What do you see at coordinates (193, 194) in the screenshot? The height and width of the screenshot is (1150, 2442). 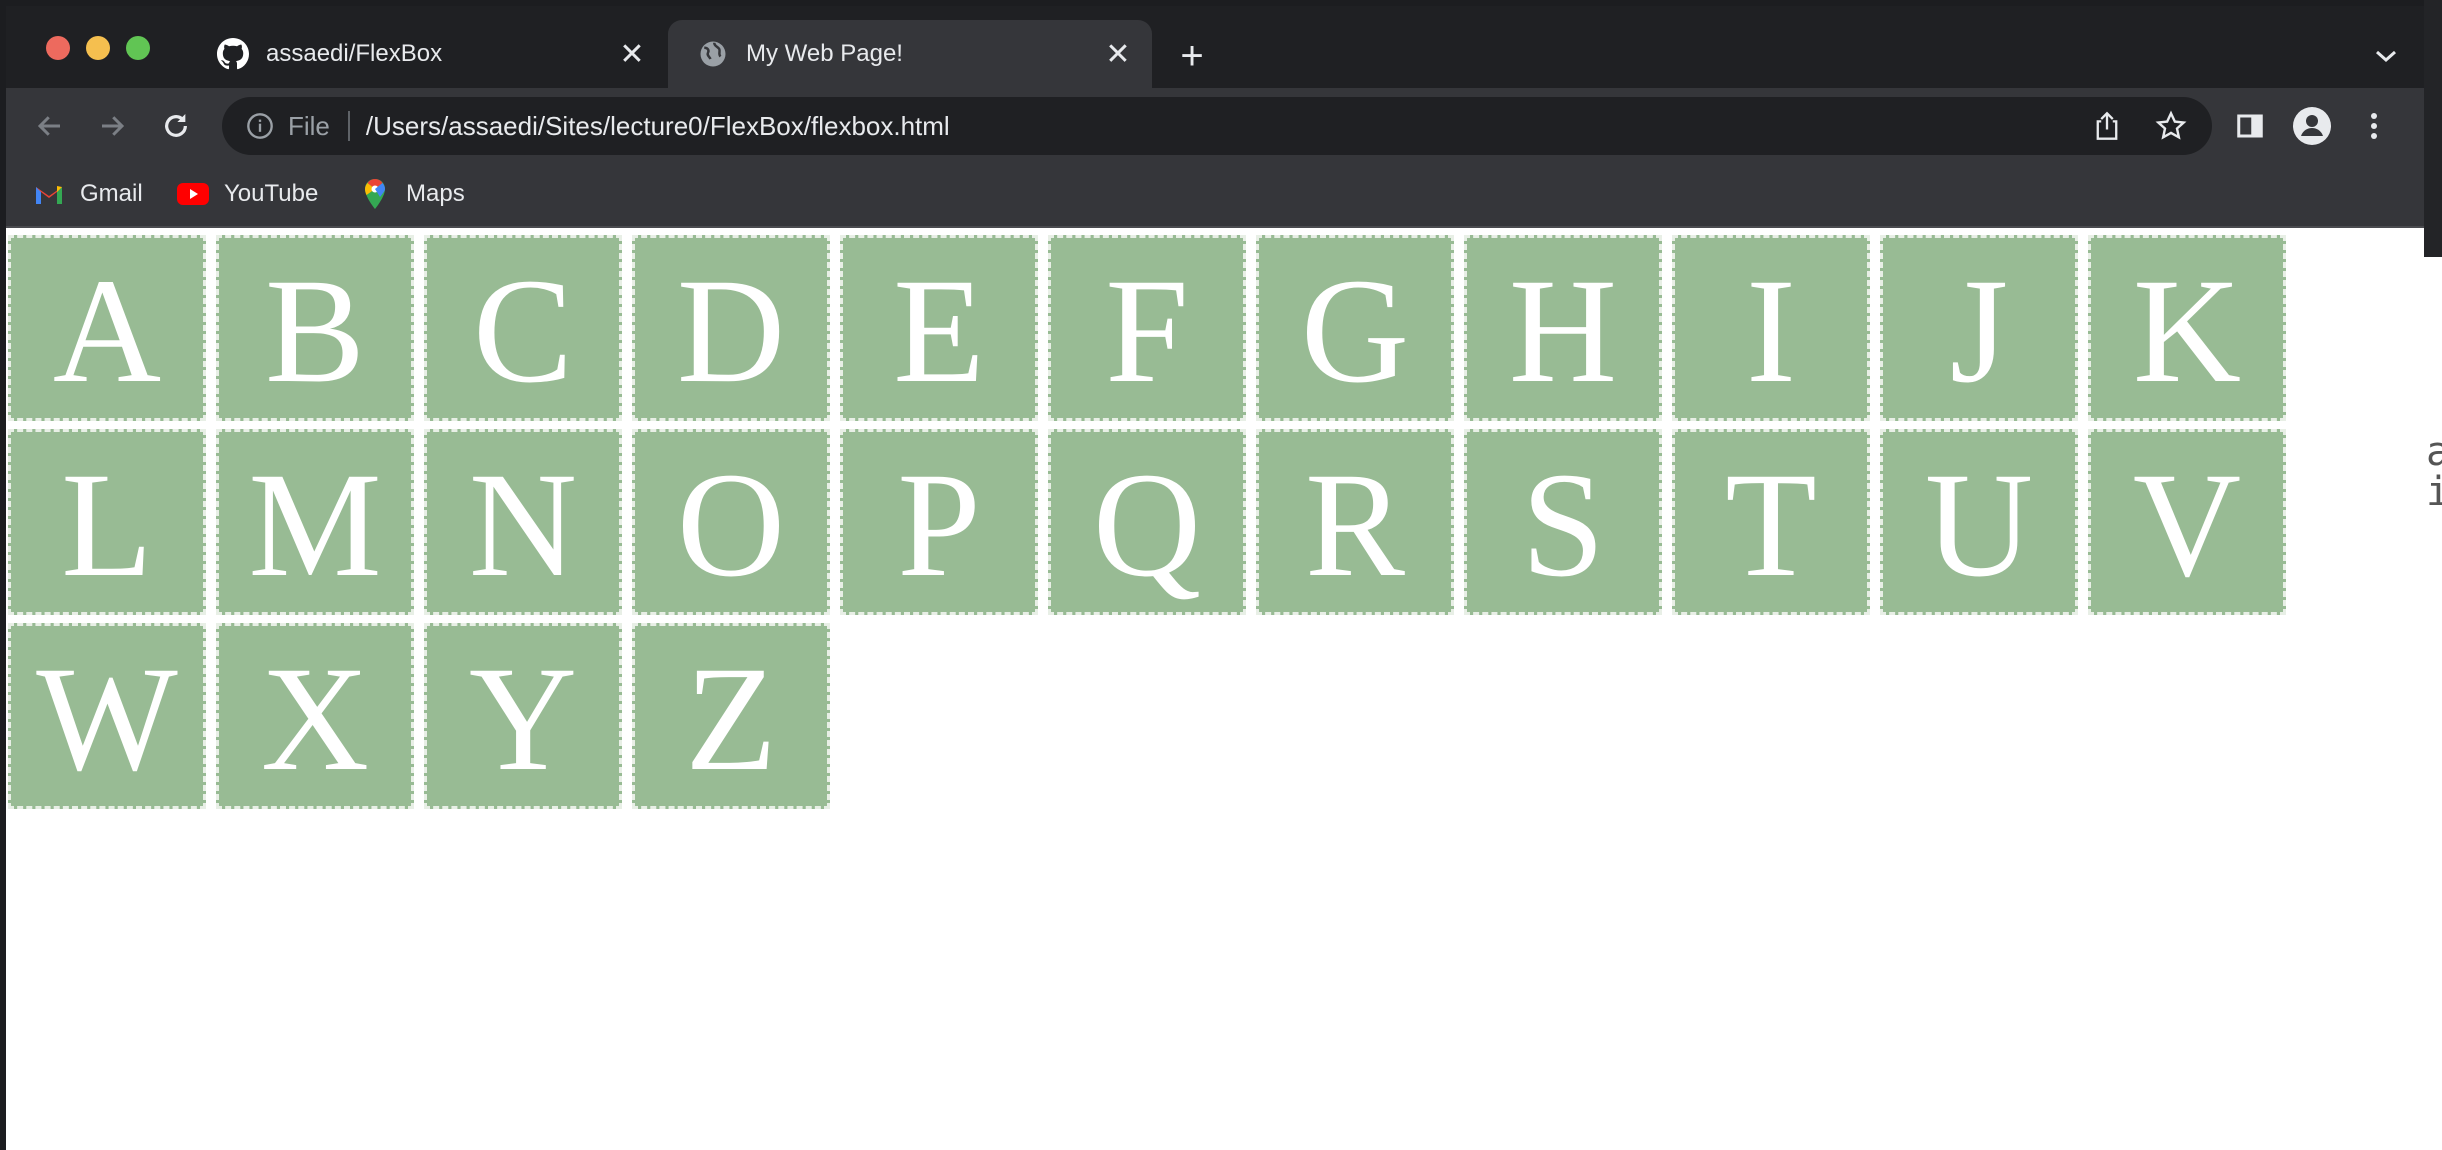 I see `youtube-icon` at bounding box center [193, 194].